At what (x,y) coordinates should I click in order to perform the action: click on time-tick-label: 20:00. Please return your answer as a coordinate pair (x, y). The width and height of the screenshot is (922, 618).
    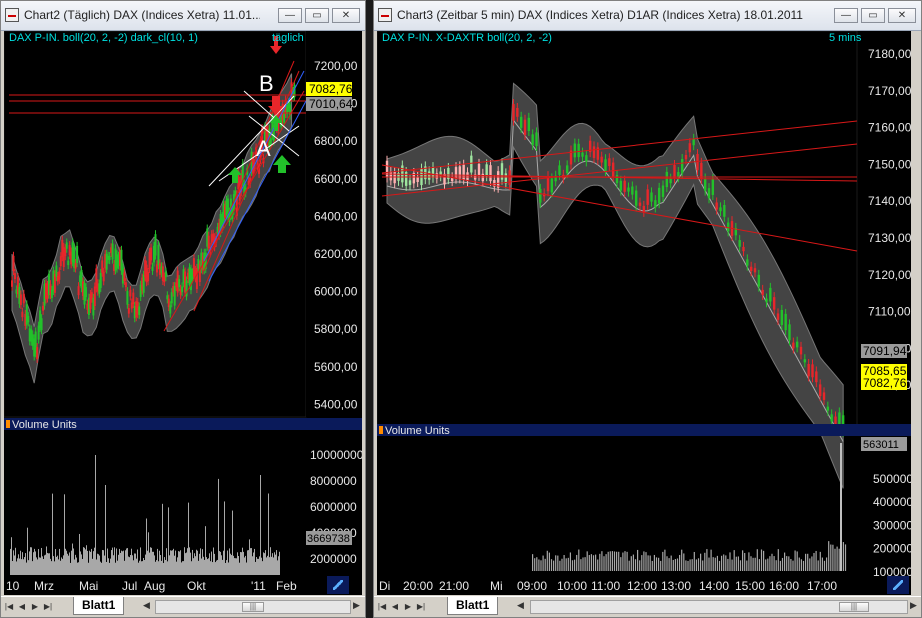
    Looking at the image, I should click on (418, 586).